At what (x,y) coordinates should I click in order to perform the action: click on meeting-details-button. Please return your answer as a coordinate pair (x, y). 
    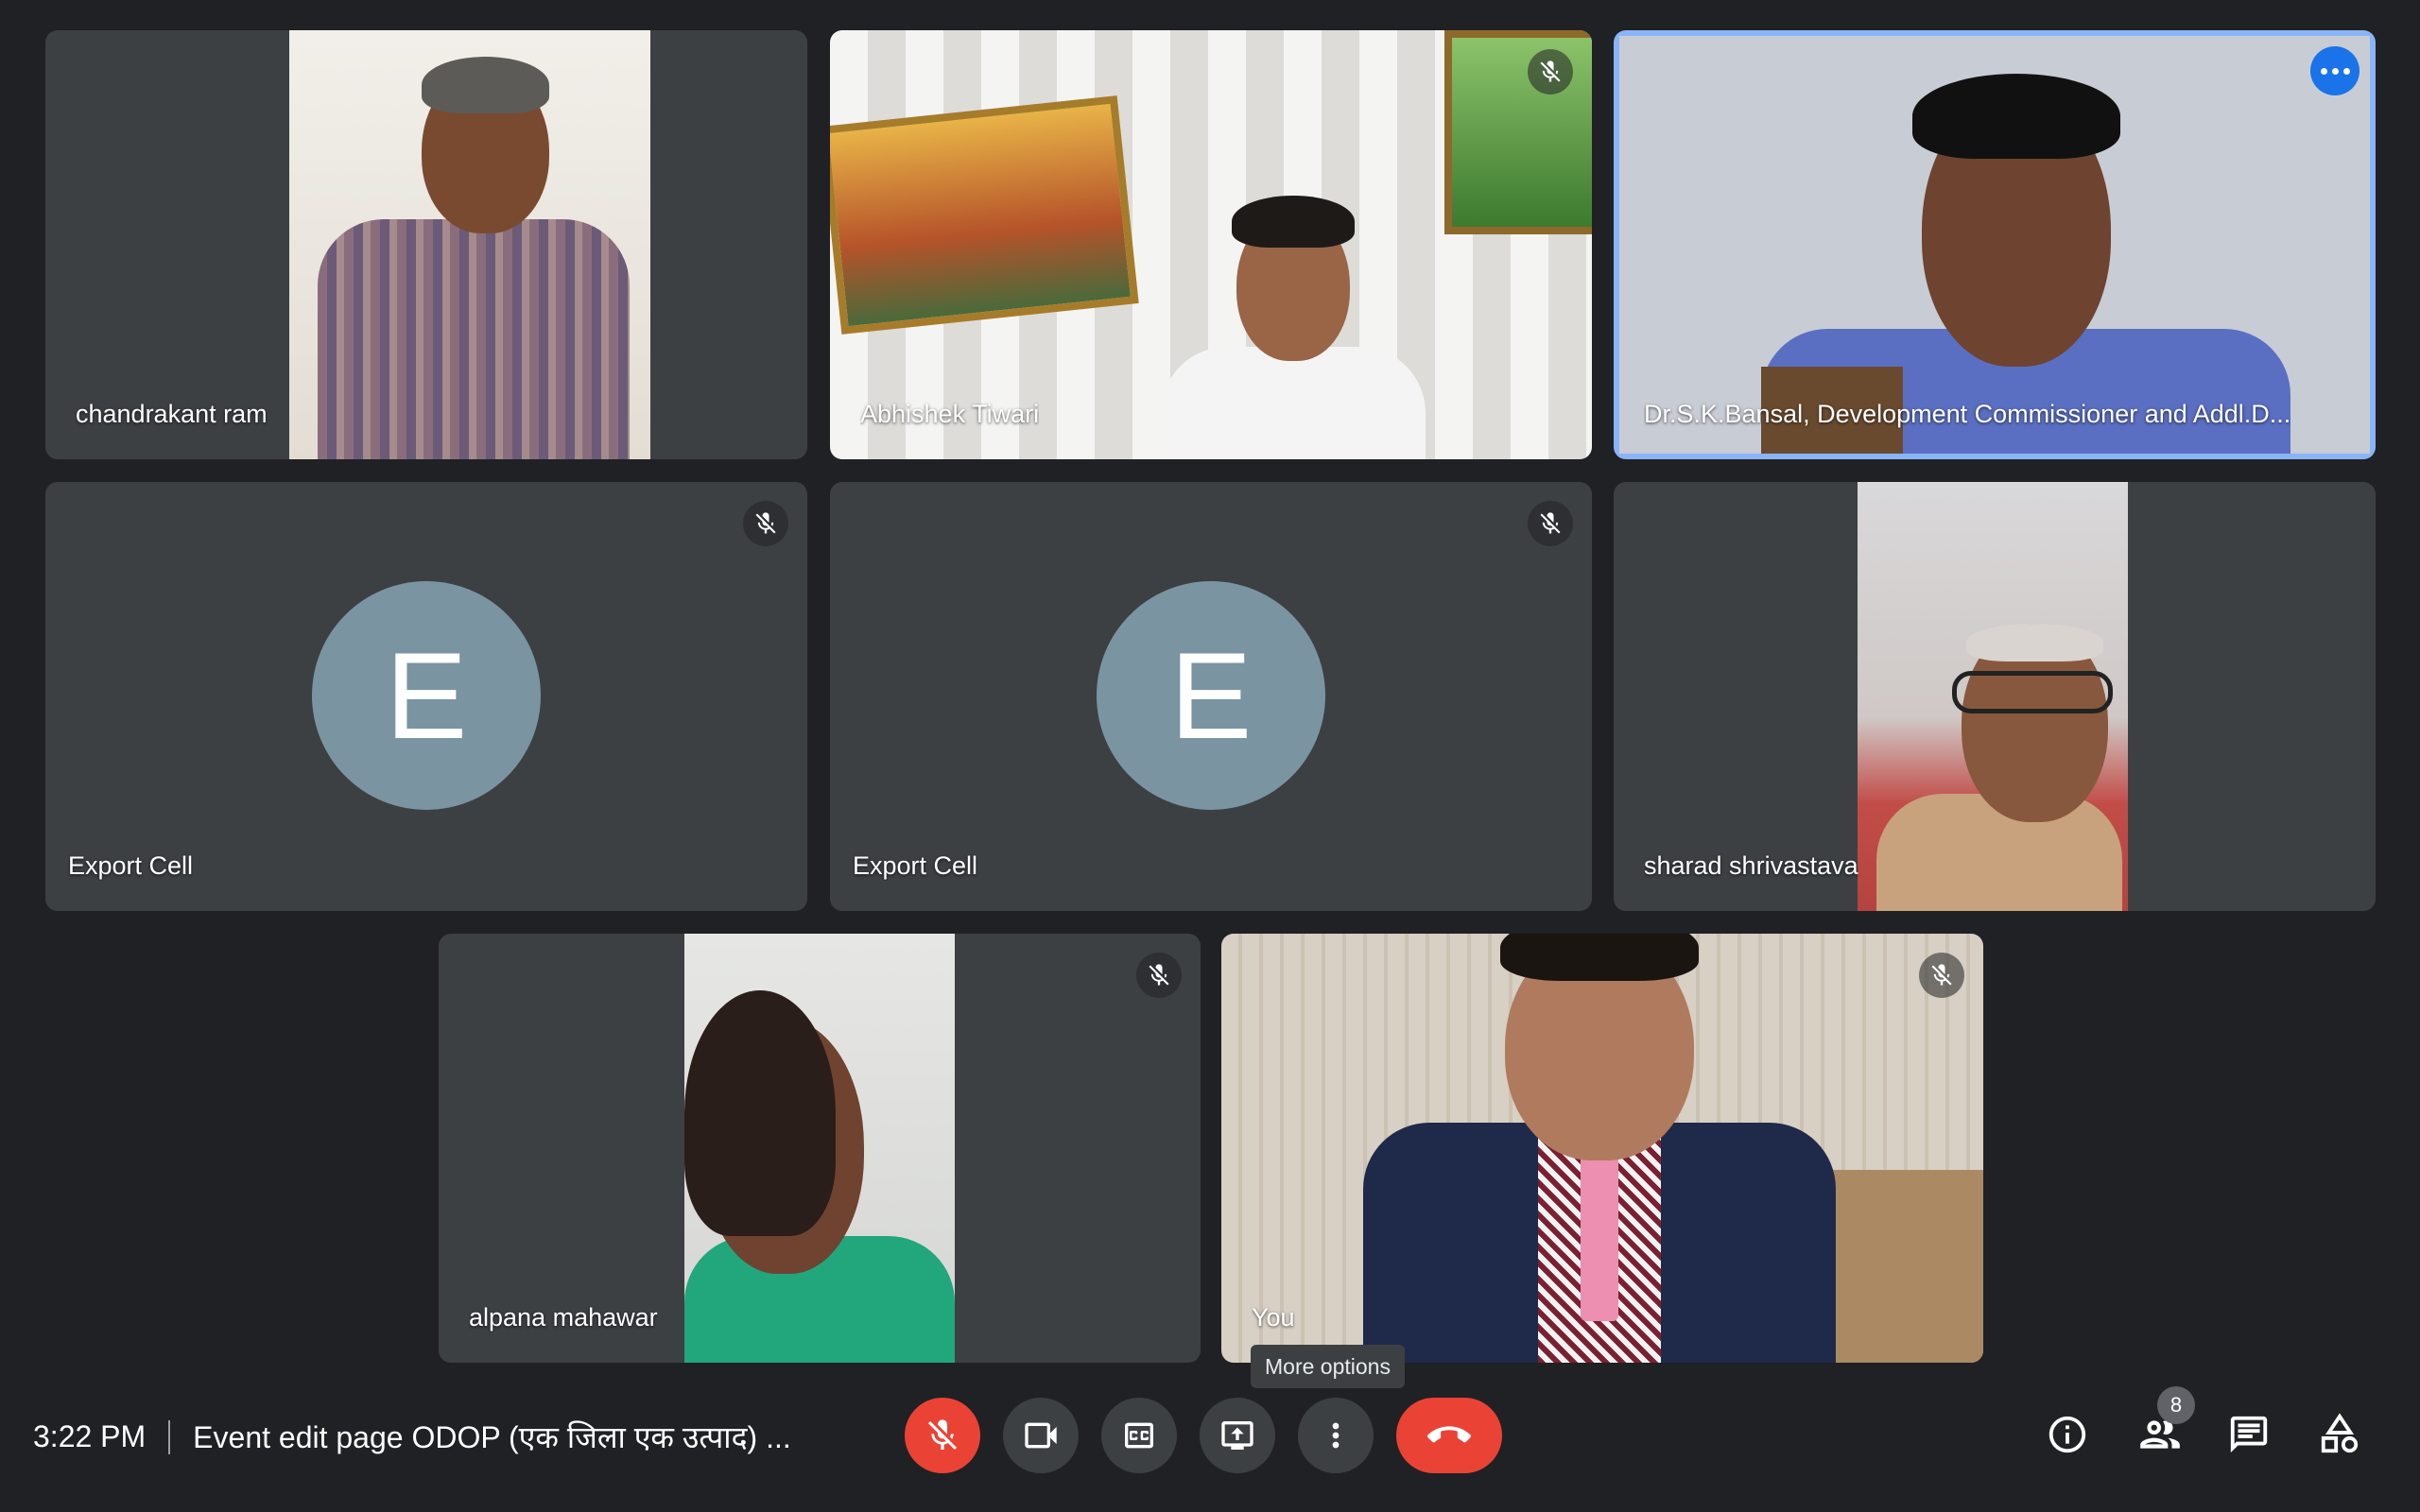
    Looking at the image, I should click on (2067, 1434).